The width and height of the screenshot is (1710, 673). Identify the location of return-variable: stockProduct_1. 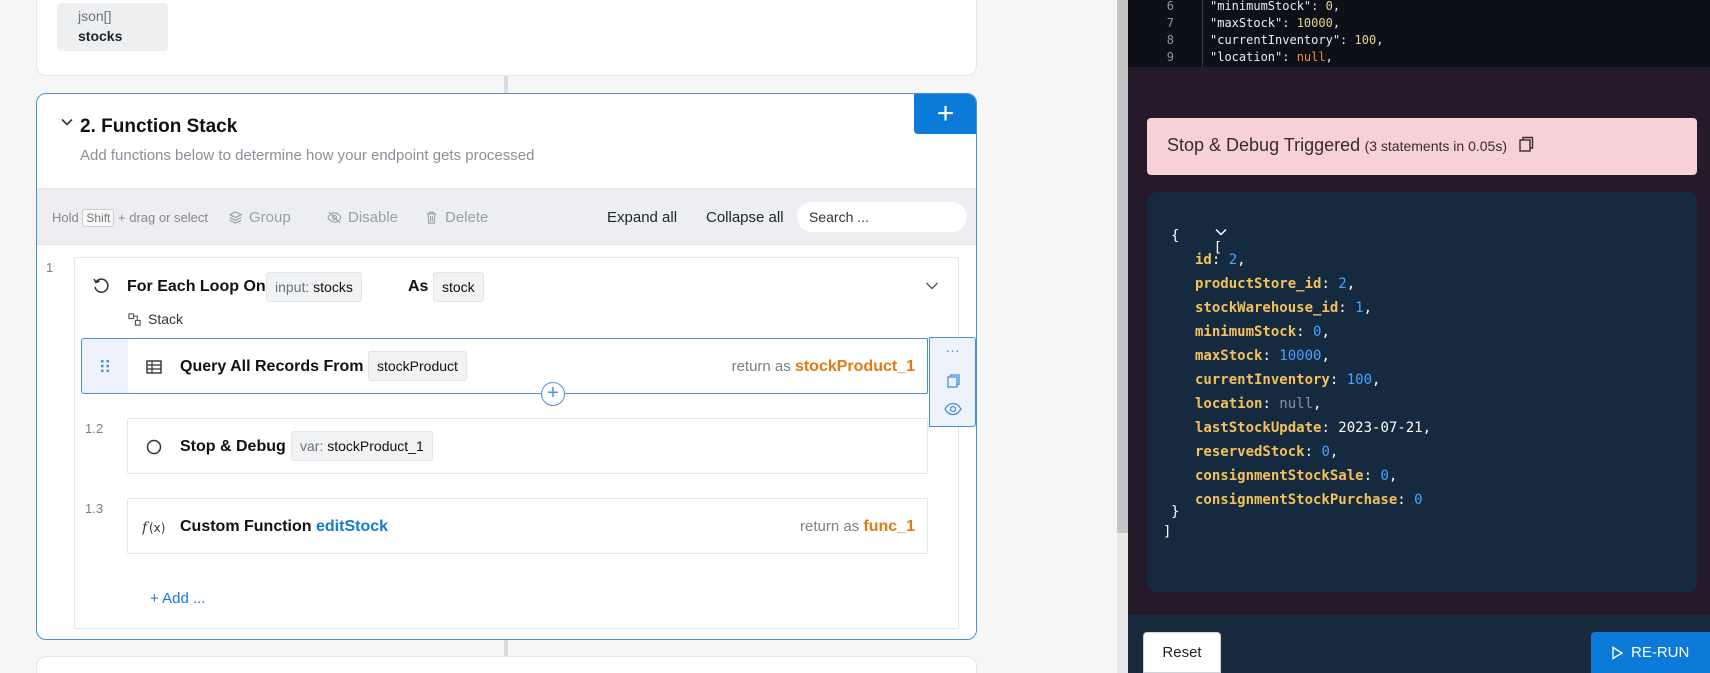
(855, 366).